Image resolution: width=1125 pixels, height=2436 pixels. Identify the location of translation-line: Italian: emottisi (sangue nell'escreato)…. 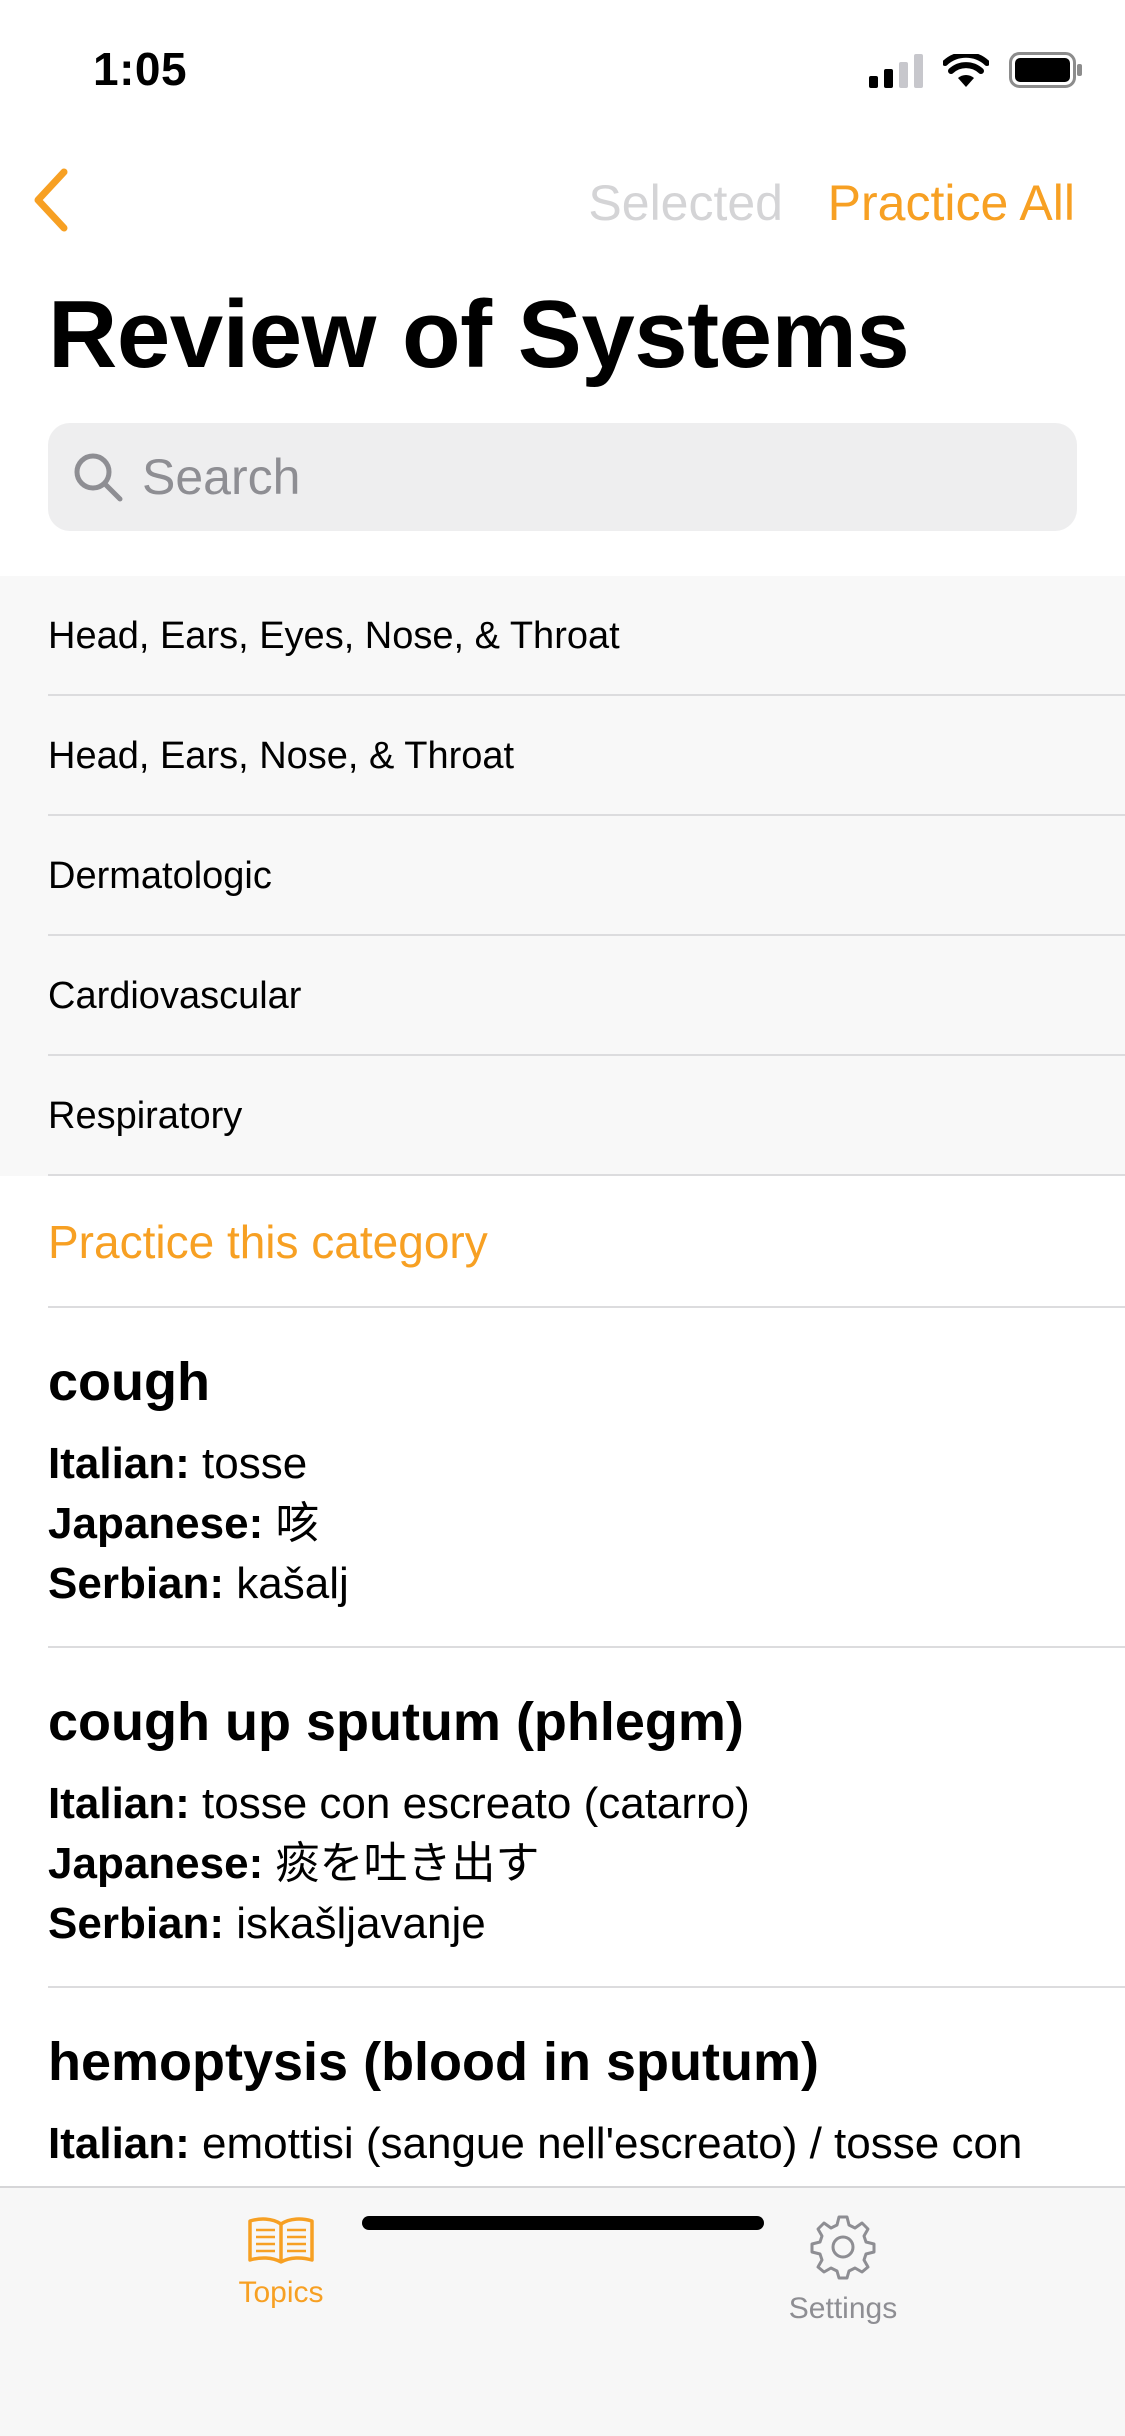
(562, 2151).